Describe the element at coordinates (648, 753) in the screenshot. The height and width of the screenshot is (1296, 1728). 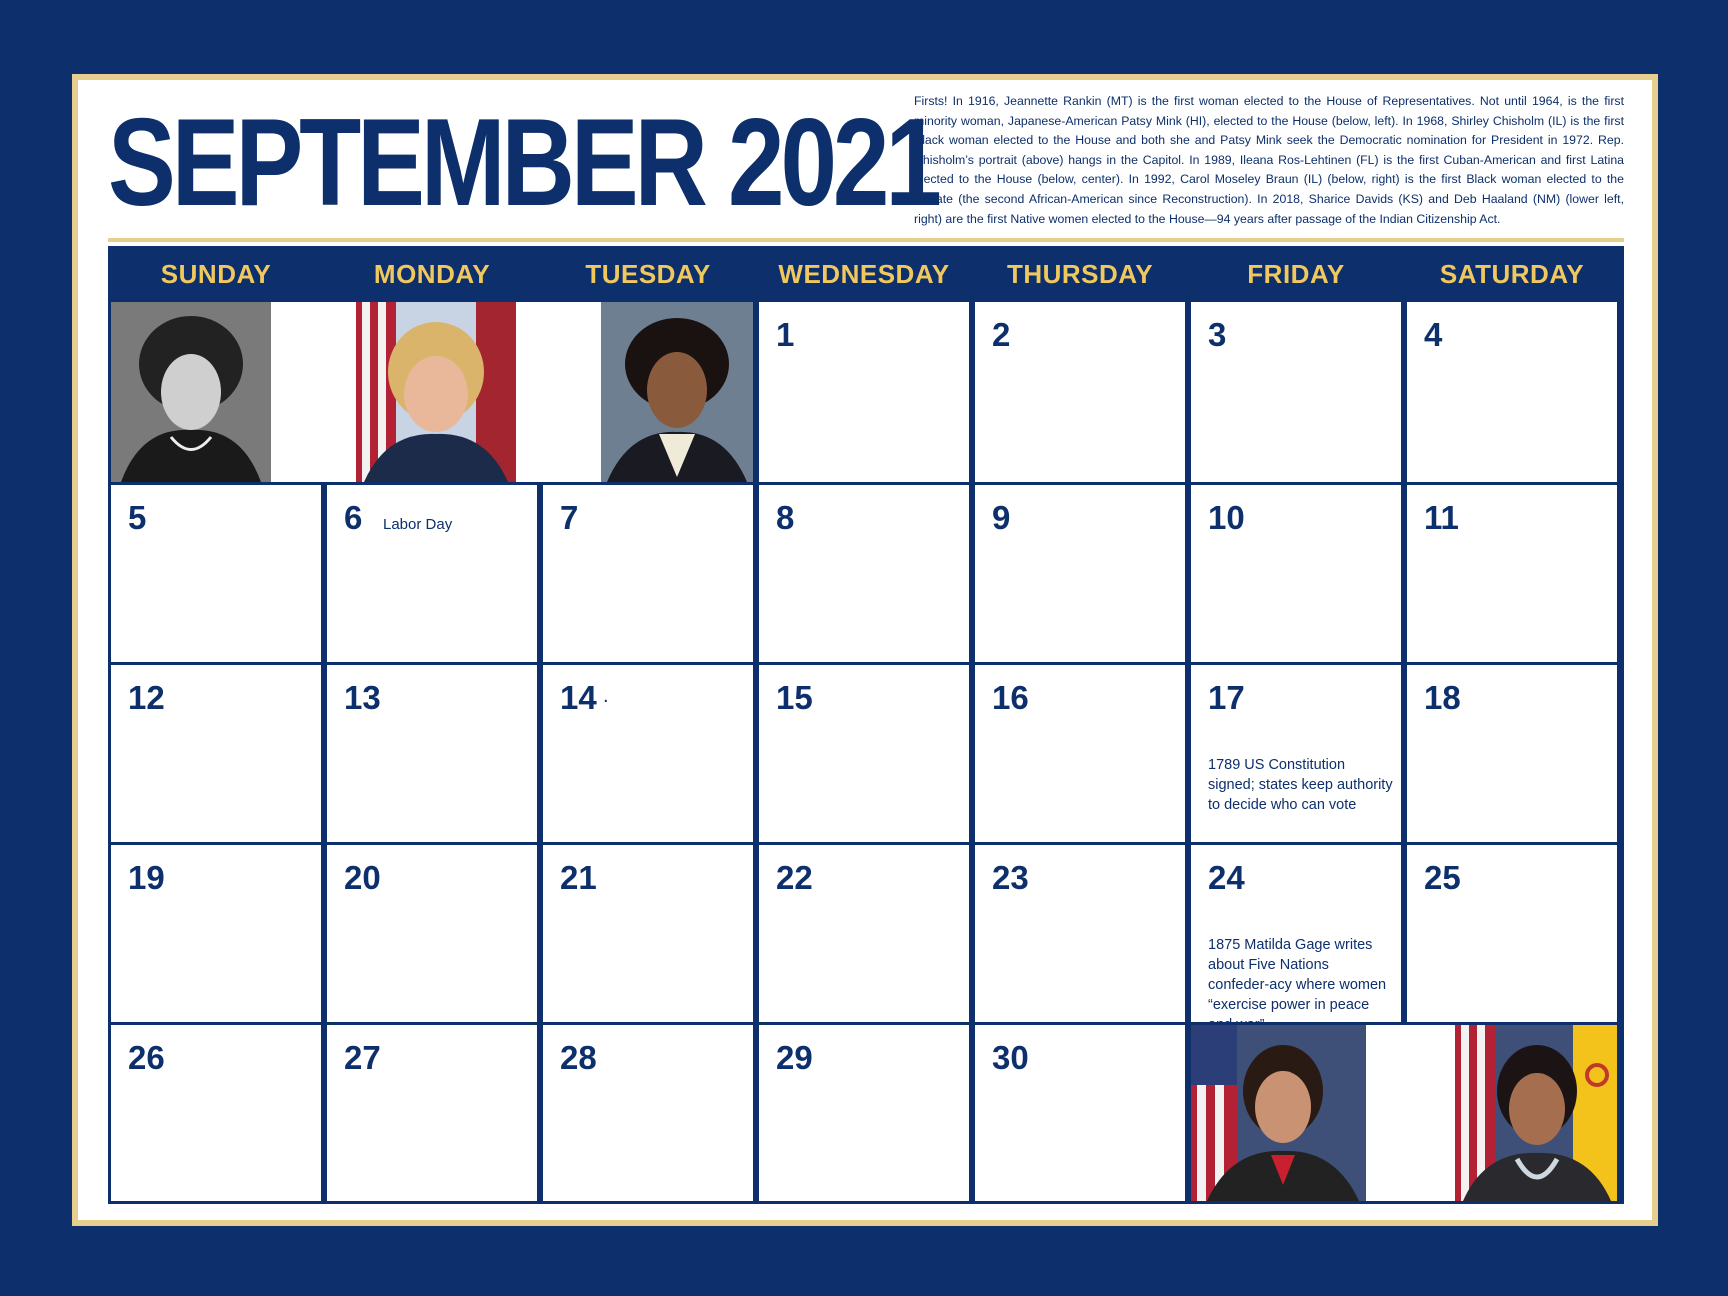
I see `day-cell: 14 .` at that location.